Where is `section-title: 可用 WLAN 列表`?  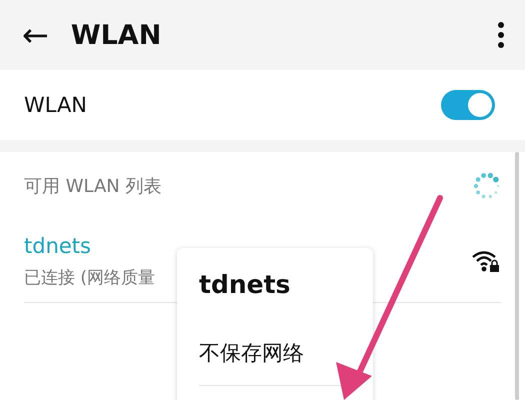
section-title: 可用 WLAN 列表 is located at coordinates (93, 186).